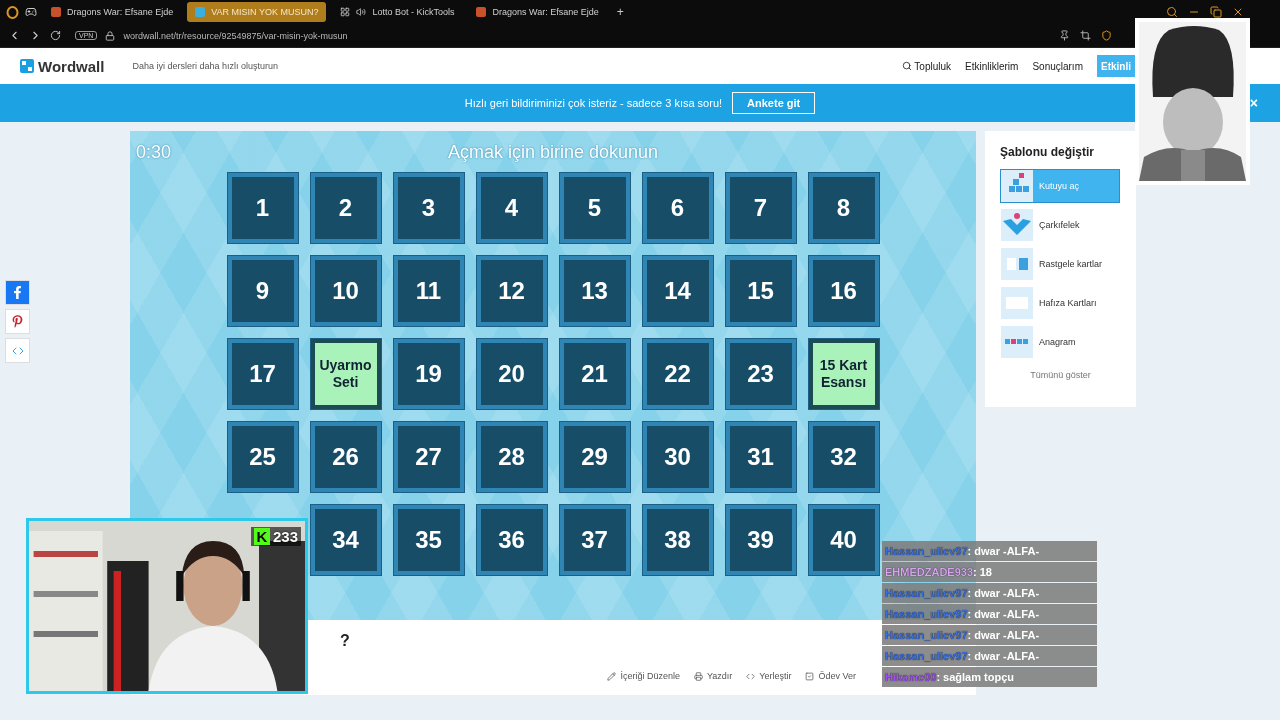 This screenshot has width=1280, height=720. I want to click on numbered-box: 15, so click(760, 291).